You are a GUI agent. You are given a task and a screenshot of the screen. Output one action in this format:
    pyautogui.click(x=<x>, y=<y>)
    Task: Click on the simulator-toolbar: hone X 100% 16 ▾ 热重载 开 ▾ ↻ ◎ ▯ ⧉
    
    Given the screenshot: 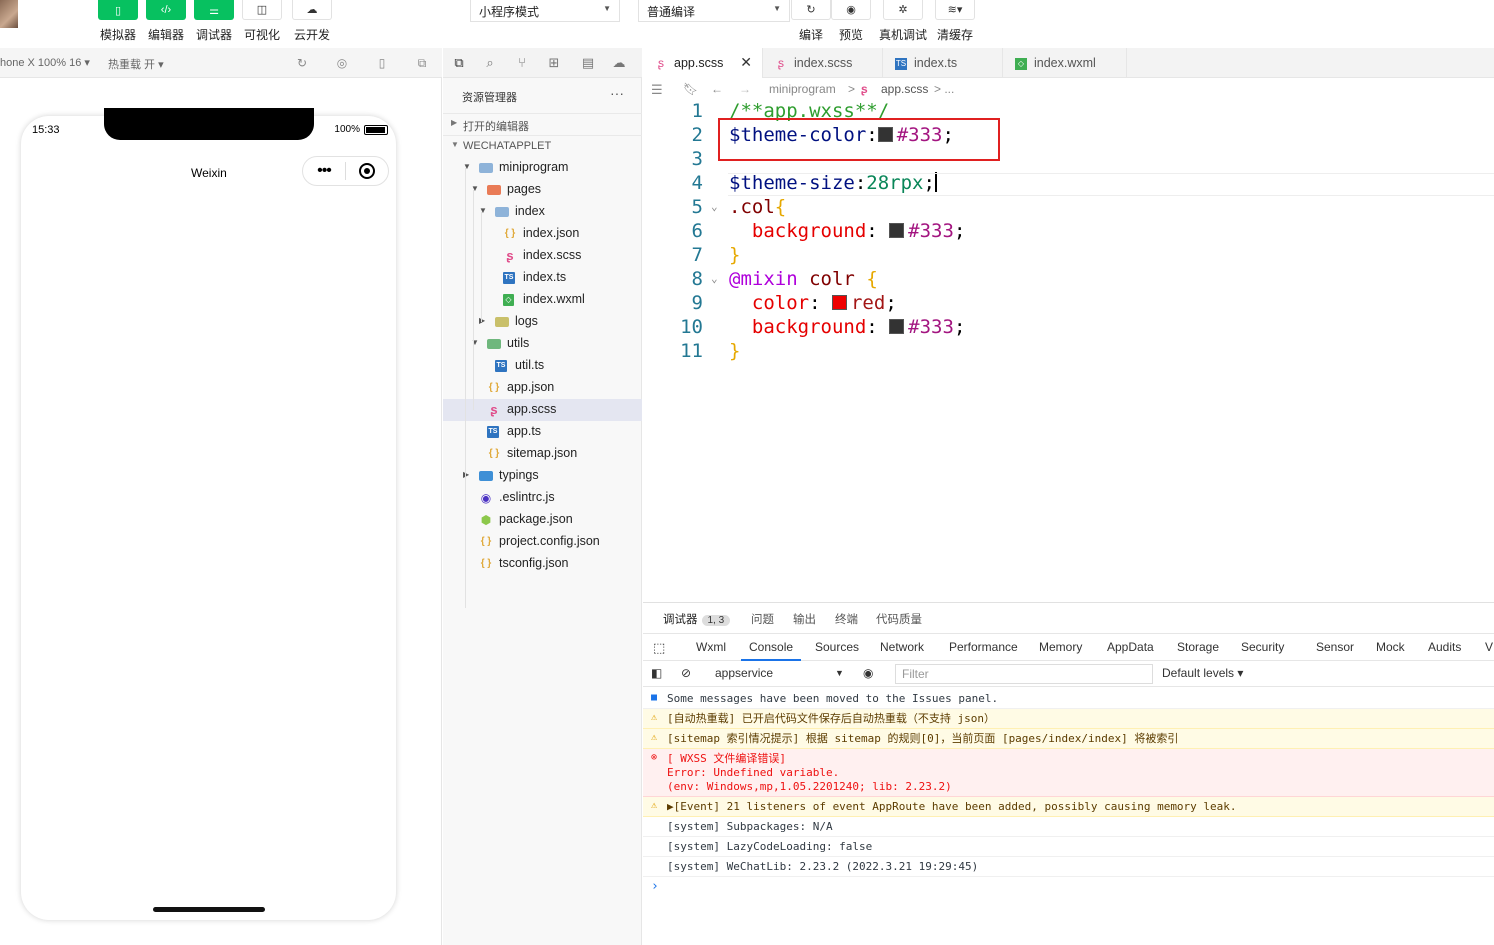 What is the action you would take?
    pyautogui.click(x=221, y=63)
    